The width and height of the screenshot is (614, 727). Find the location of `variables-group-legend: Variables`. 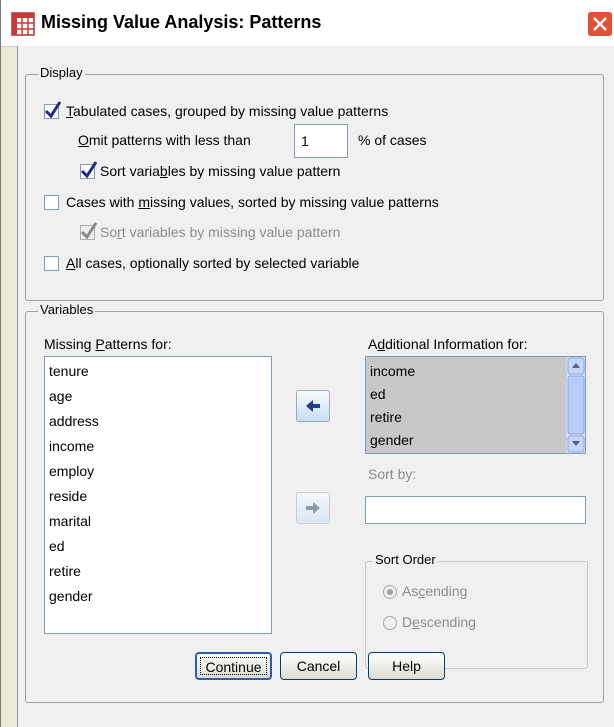

variables-group-legend: Variables is located at coordinates (67, 309).